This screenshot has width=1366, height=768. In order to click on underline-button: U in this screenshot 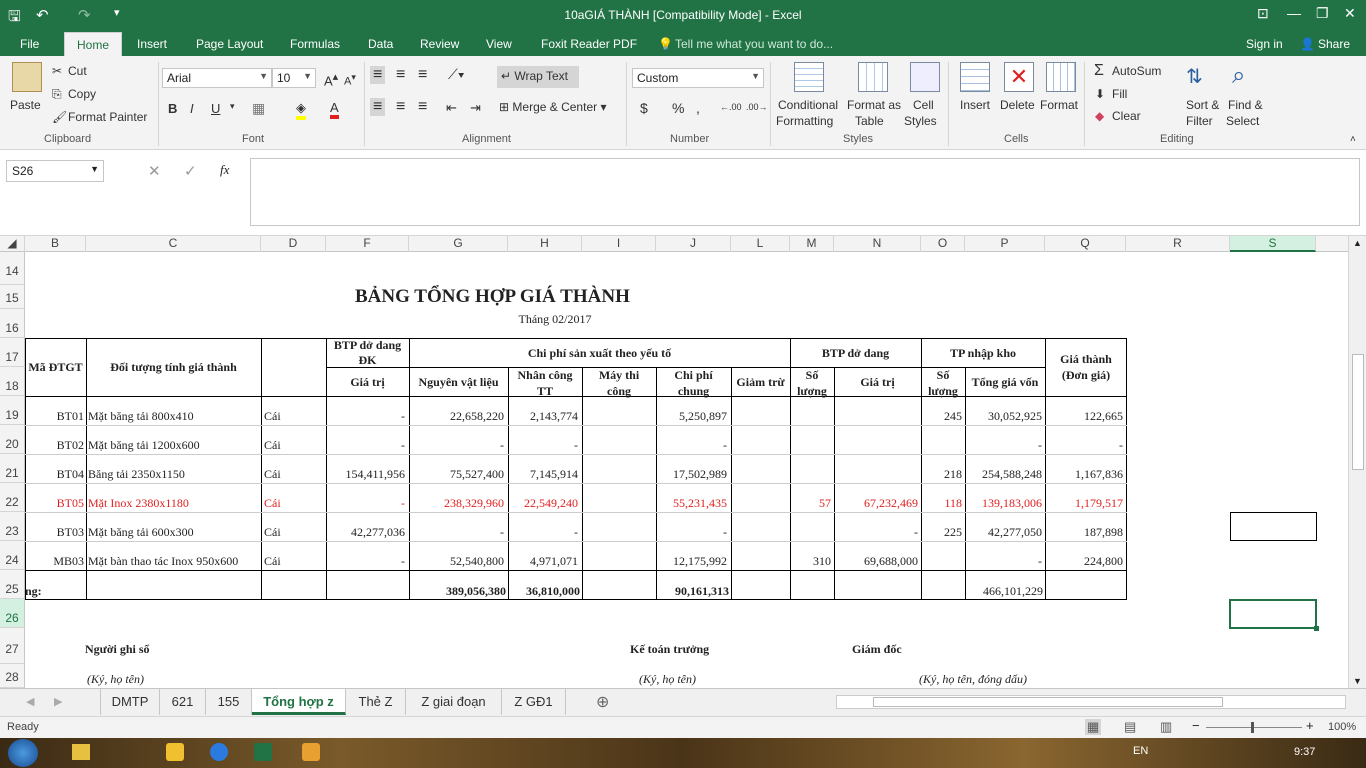, I will do `click(215, 108)`.